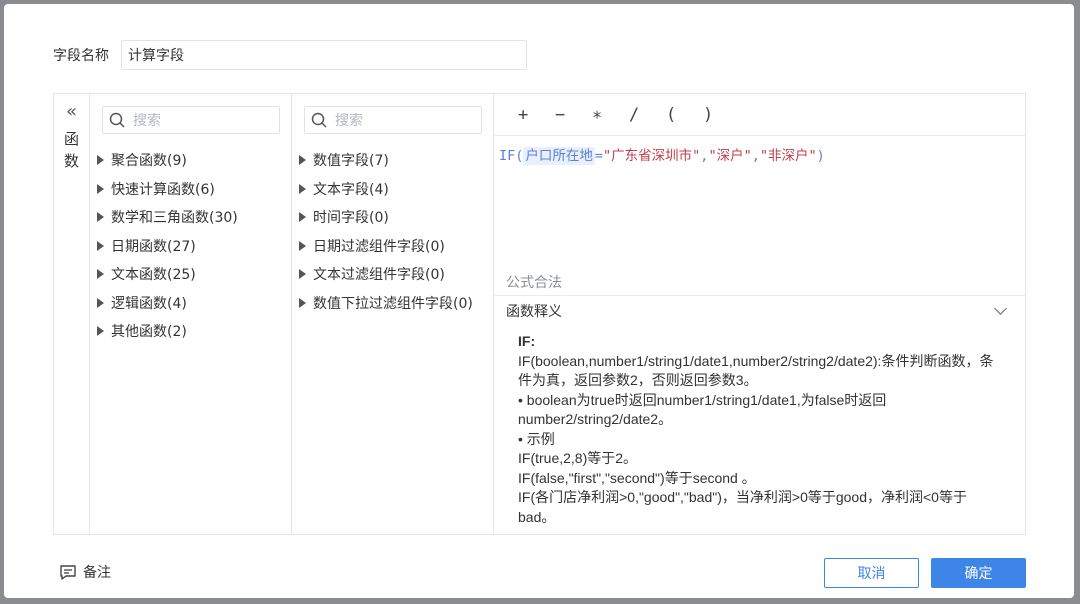 The width and height of the screenshot is (1080, 604). I want to click on note-label: 备注, so click(97, 573).